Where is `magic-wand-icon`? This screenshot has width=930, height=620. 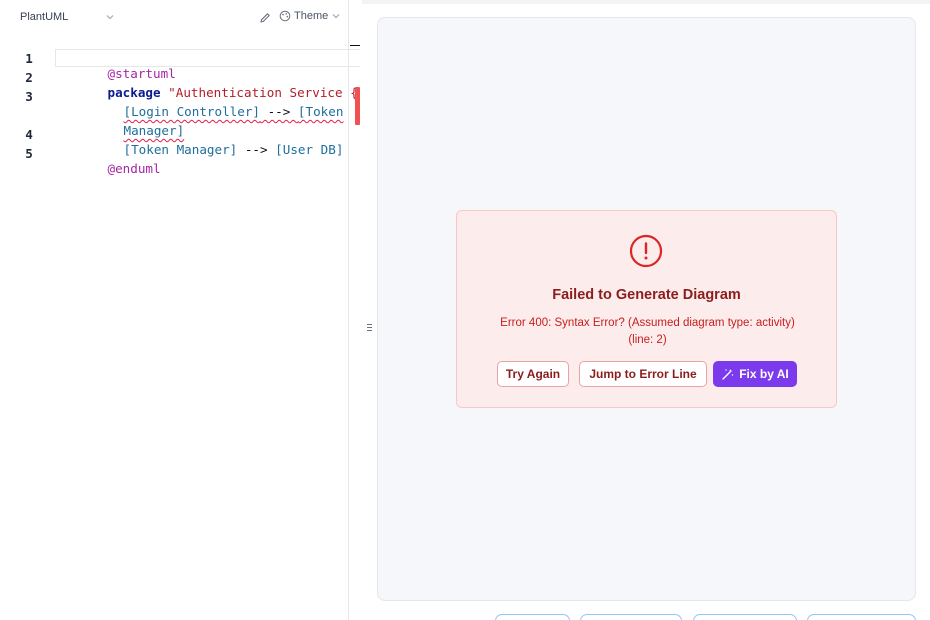 magic-wand-icon is located at coordinates (728, 374).